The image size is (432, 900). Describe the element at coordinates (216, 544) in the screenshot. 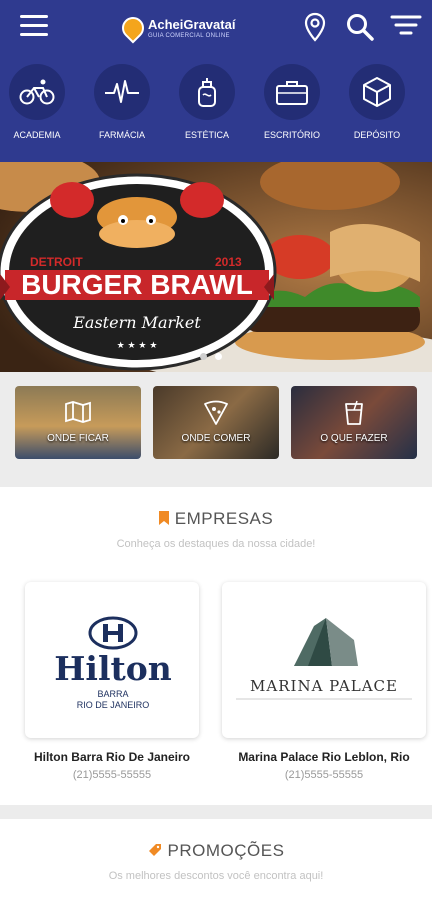

I see `empresas-subtitle: Conheça os destaques da nossa cidade!` at that location.